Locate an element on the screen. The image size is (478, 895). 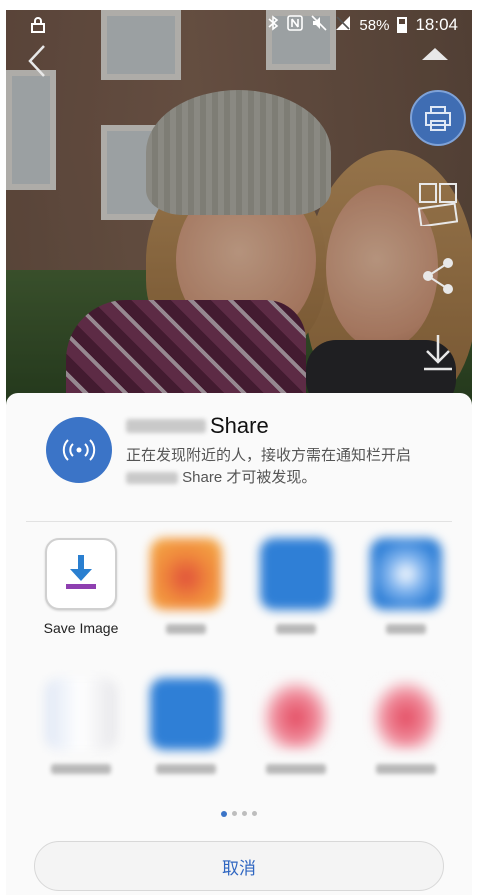
bluetooth-icon is located at coordinates (273, 25).